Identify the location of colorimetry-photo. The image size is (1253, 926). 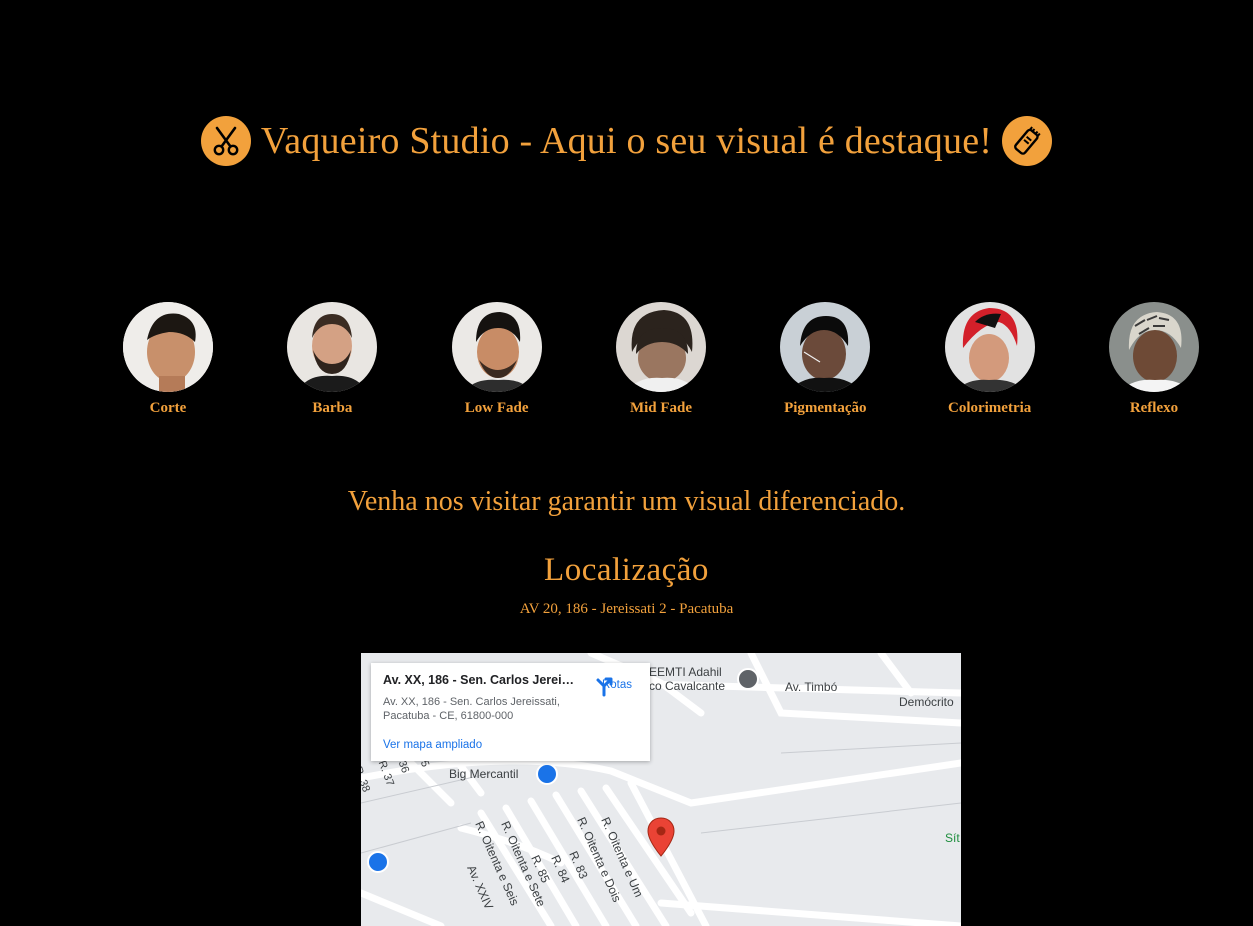
(989, 347).